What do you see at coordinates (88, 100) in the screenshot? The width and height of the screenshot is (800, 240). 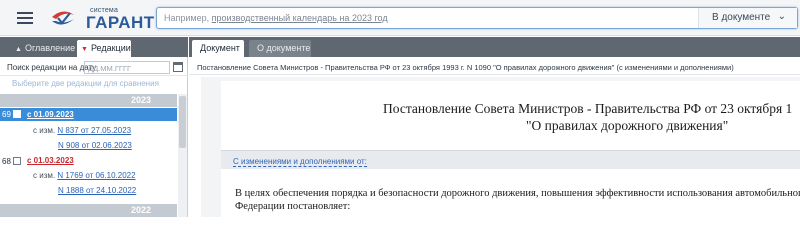 I see `year-header-2023: 2023` at bounding box center [88, 100].